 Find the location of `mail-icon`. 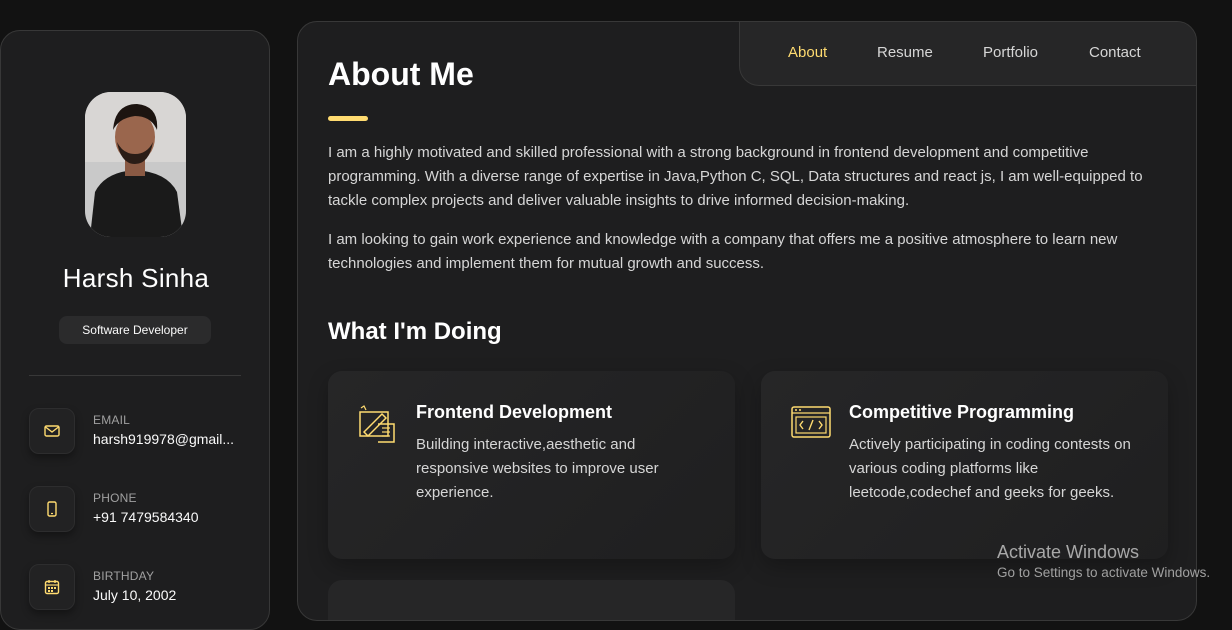

mail-icon is located at coordinates (52, 431).